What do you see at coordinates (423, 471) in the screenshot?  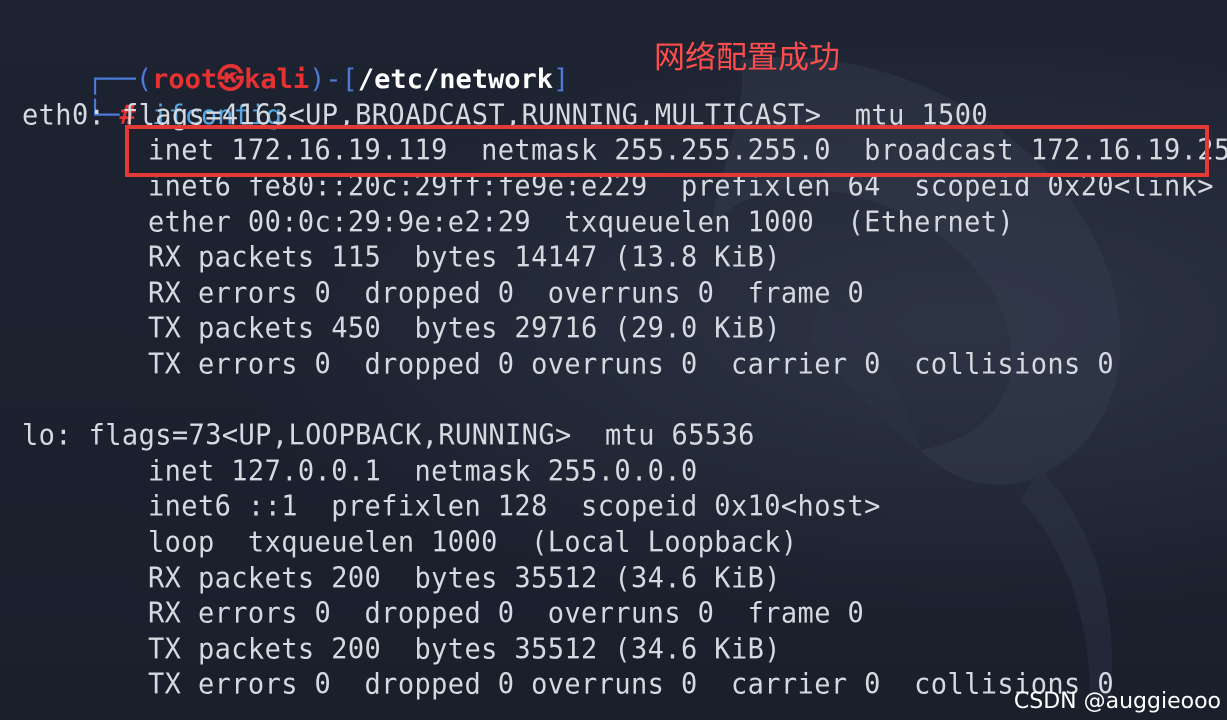 I see `lo-inet: inet 127.0.0.1 netmask 255.0.0.0` at bounding box center [423, 471].